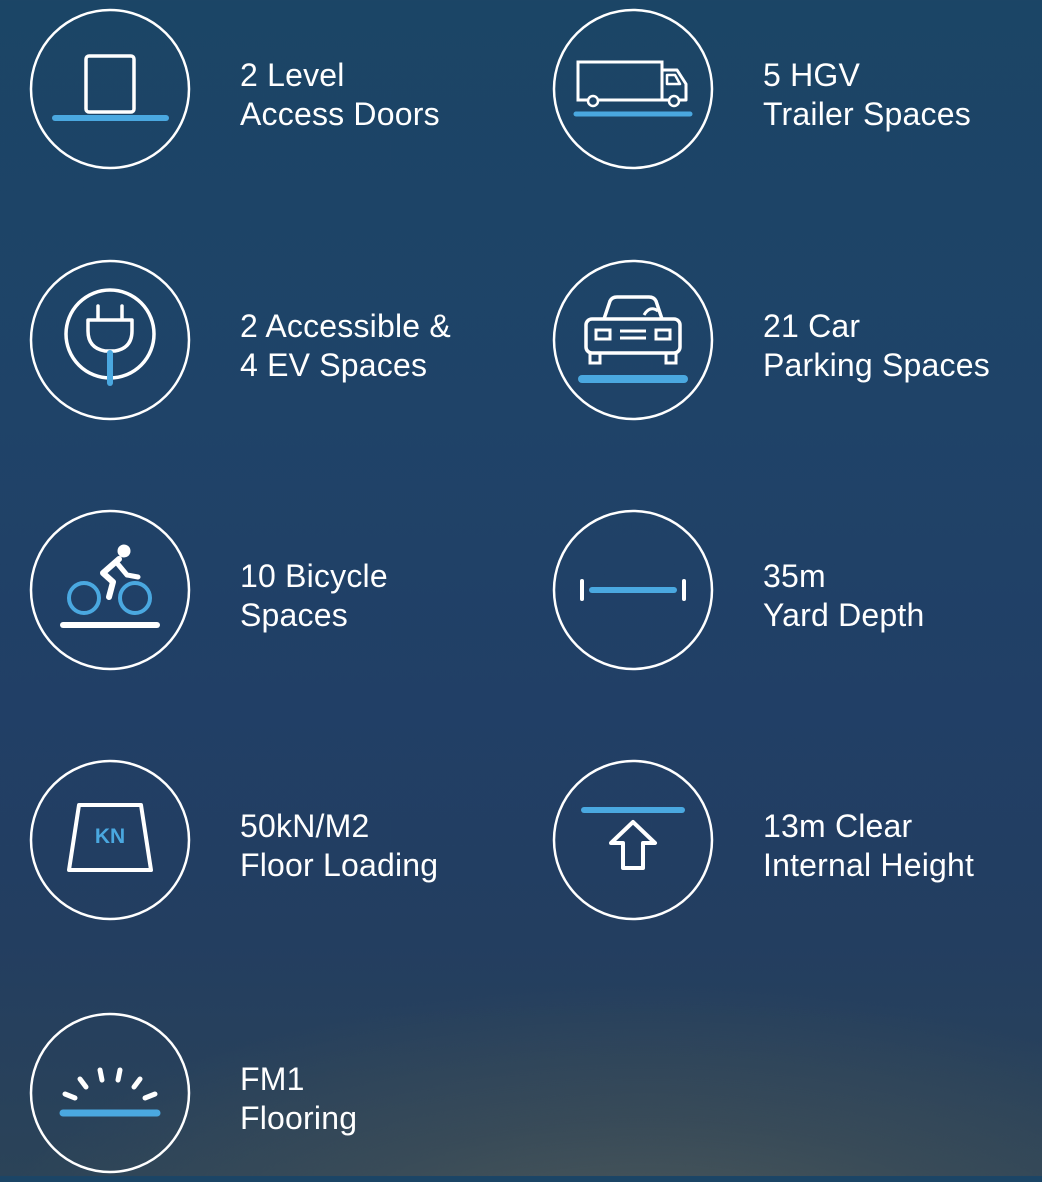  What do you see at coordinates (812, 326) in the screenshot?
I see `feature-label-line-1: 21 Car` at bounding box center [812, 326].